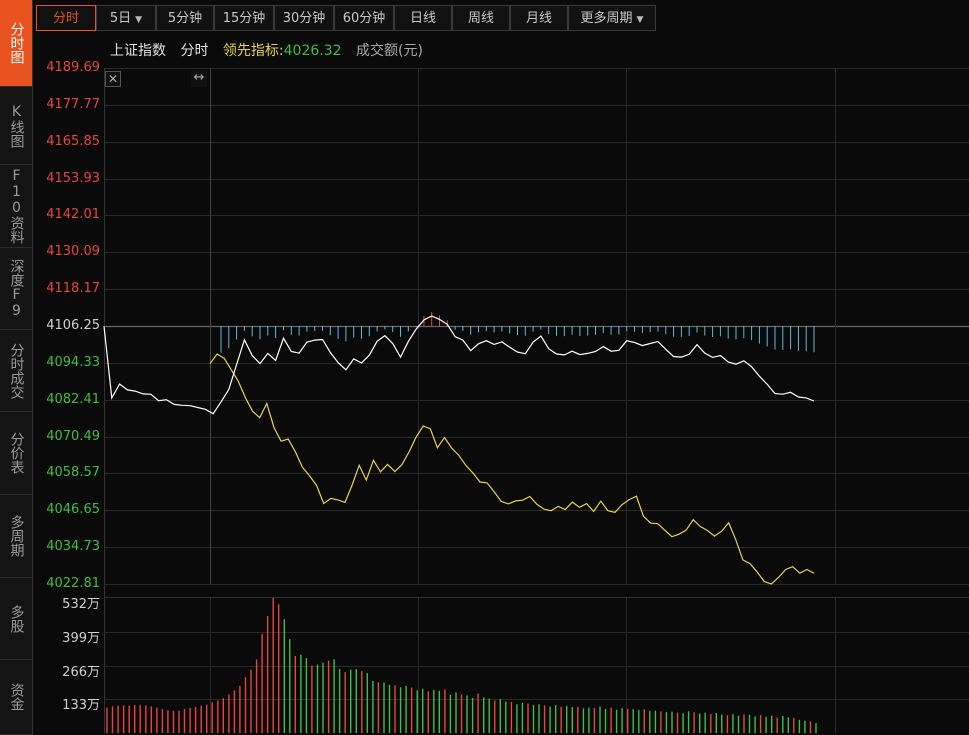  What do you see at coordinates (16, 289) in the screenshot?
I see `sidebar-tab-3: 深度F9` at bounding box center [16, 289].